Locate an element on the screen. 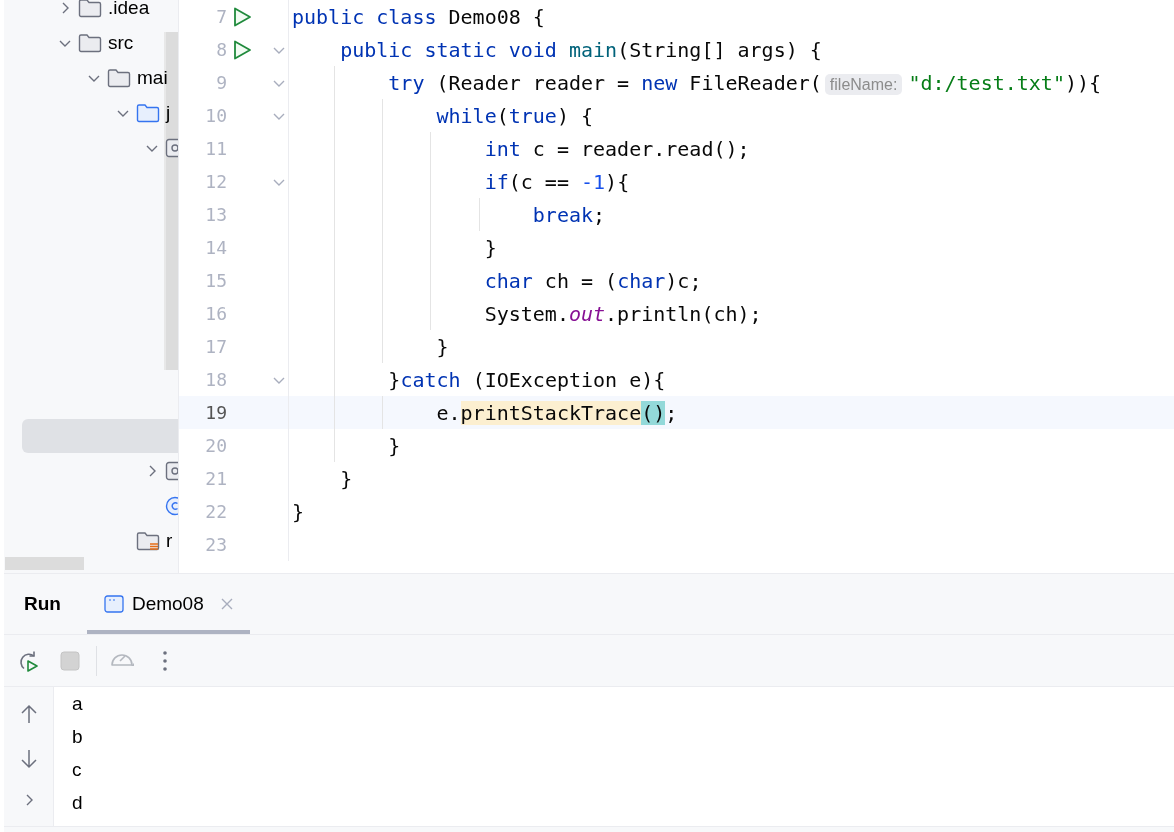  arrow-up-icon is located at coordinates (28, 714).